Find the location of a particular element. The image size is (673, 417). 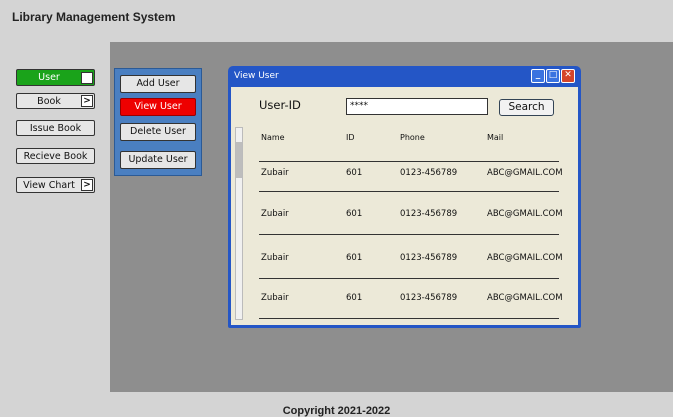

nav-recieve-book-label: Recieve Book is located at coordinates (55, 156).